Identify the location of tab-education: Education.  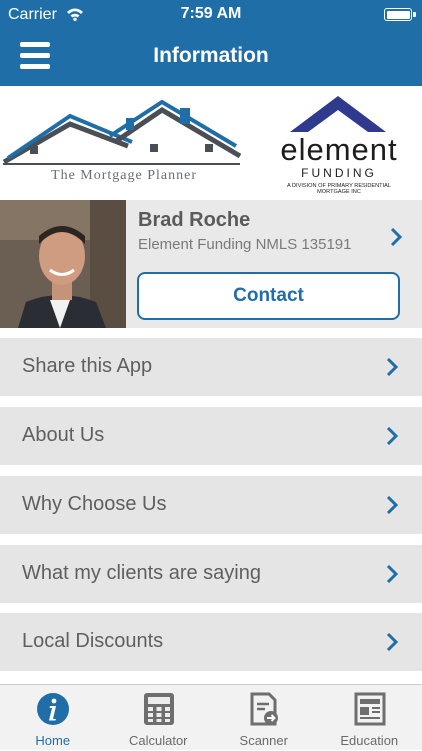
(369, 718).